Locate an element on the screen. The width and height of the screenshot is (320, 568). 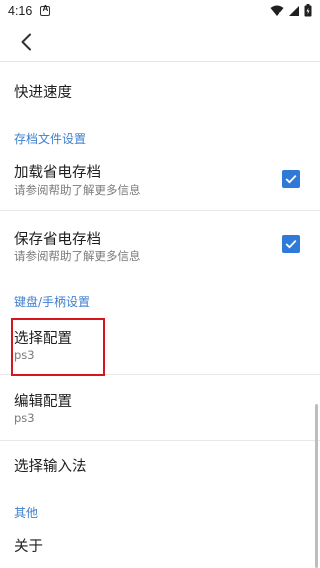
save-settings-category: 存档文件设置 is located at coordinates (50, 139).